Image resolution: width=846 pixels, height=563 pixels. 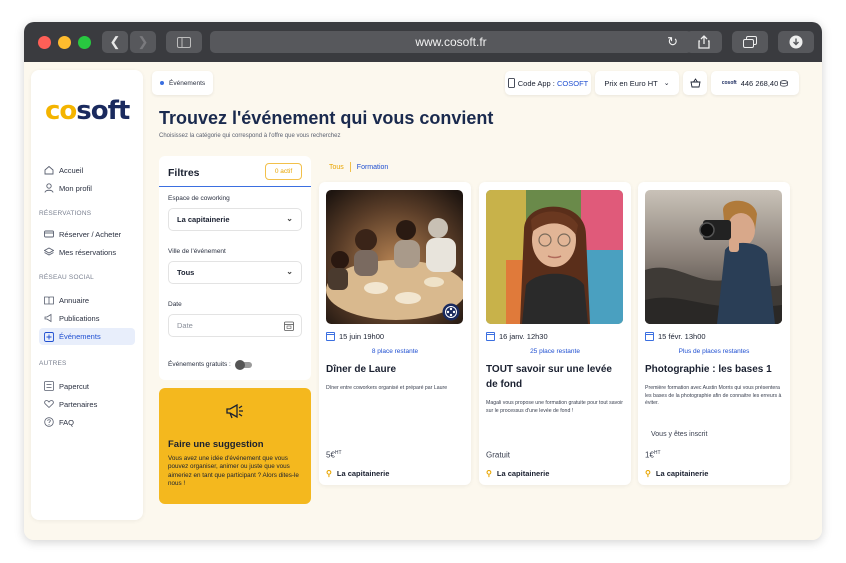 I want to click on tabs-icon, so click(x=750, y=42).